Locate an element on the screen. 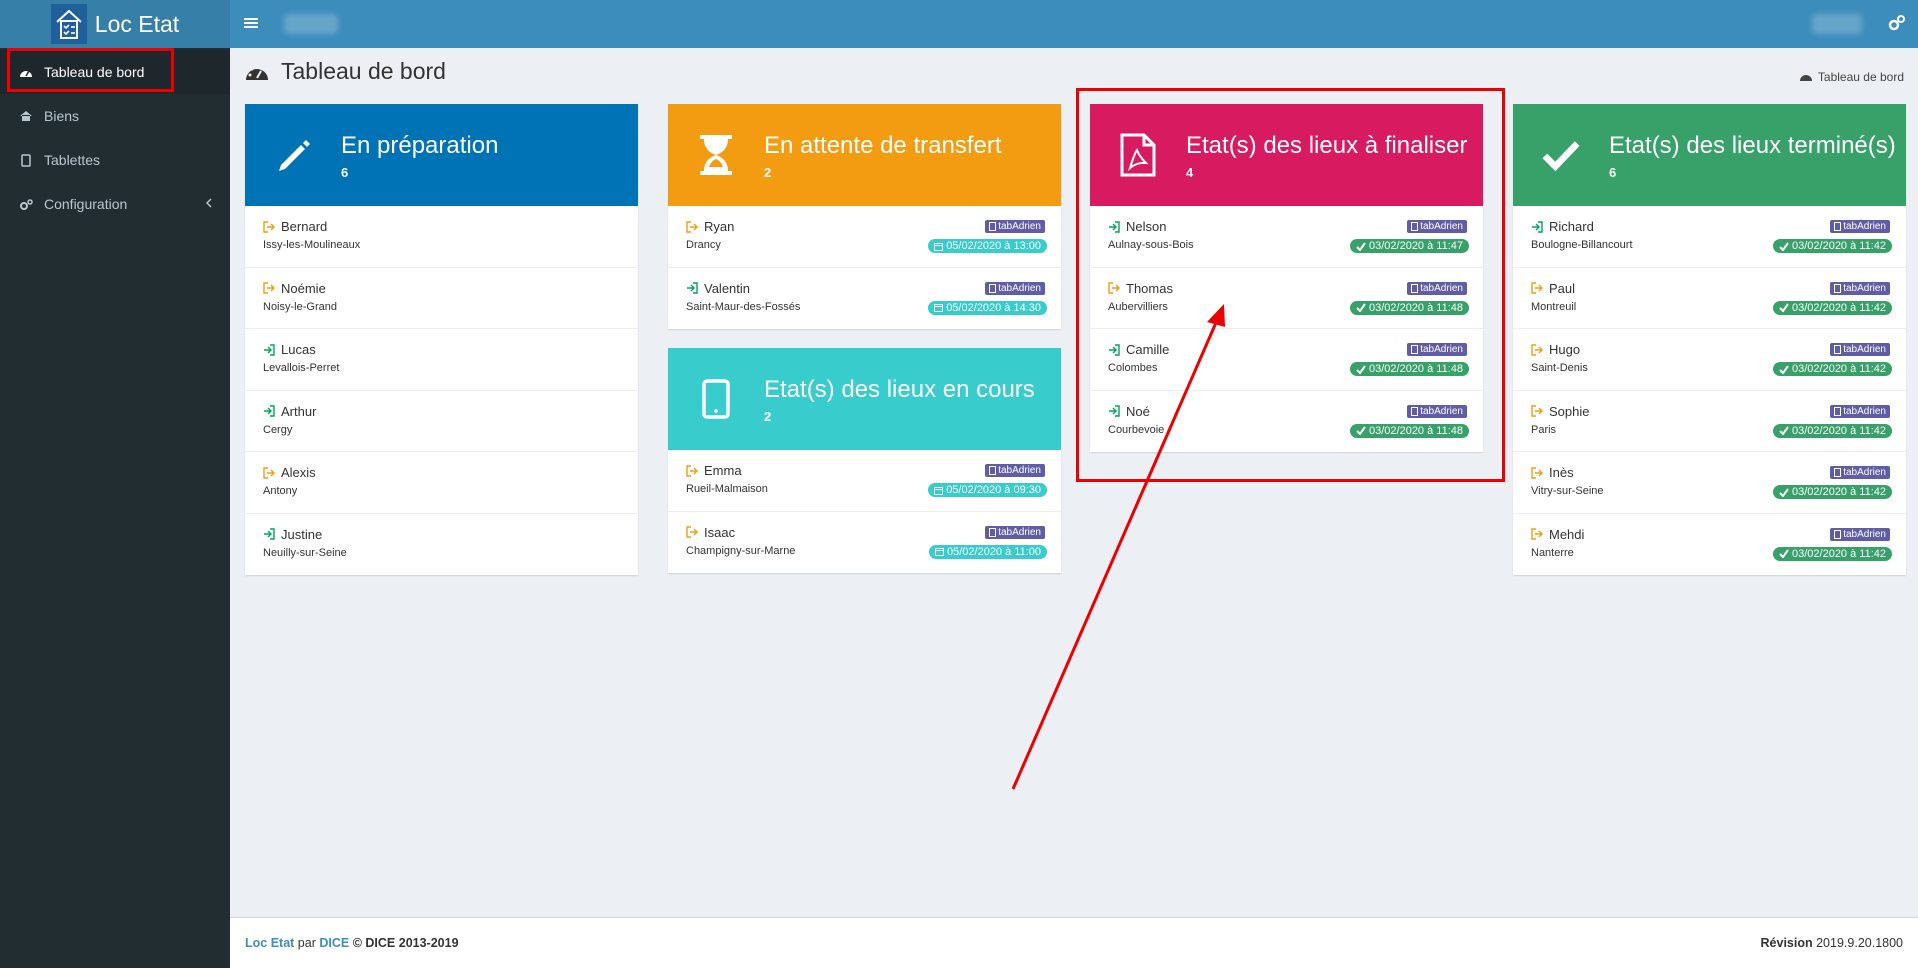 The height and width of the screenshot is (968, 1918). revision-value: 2019.9.20.1800 is located at coordinates (1859, 943).